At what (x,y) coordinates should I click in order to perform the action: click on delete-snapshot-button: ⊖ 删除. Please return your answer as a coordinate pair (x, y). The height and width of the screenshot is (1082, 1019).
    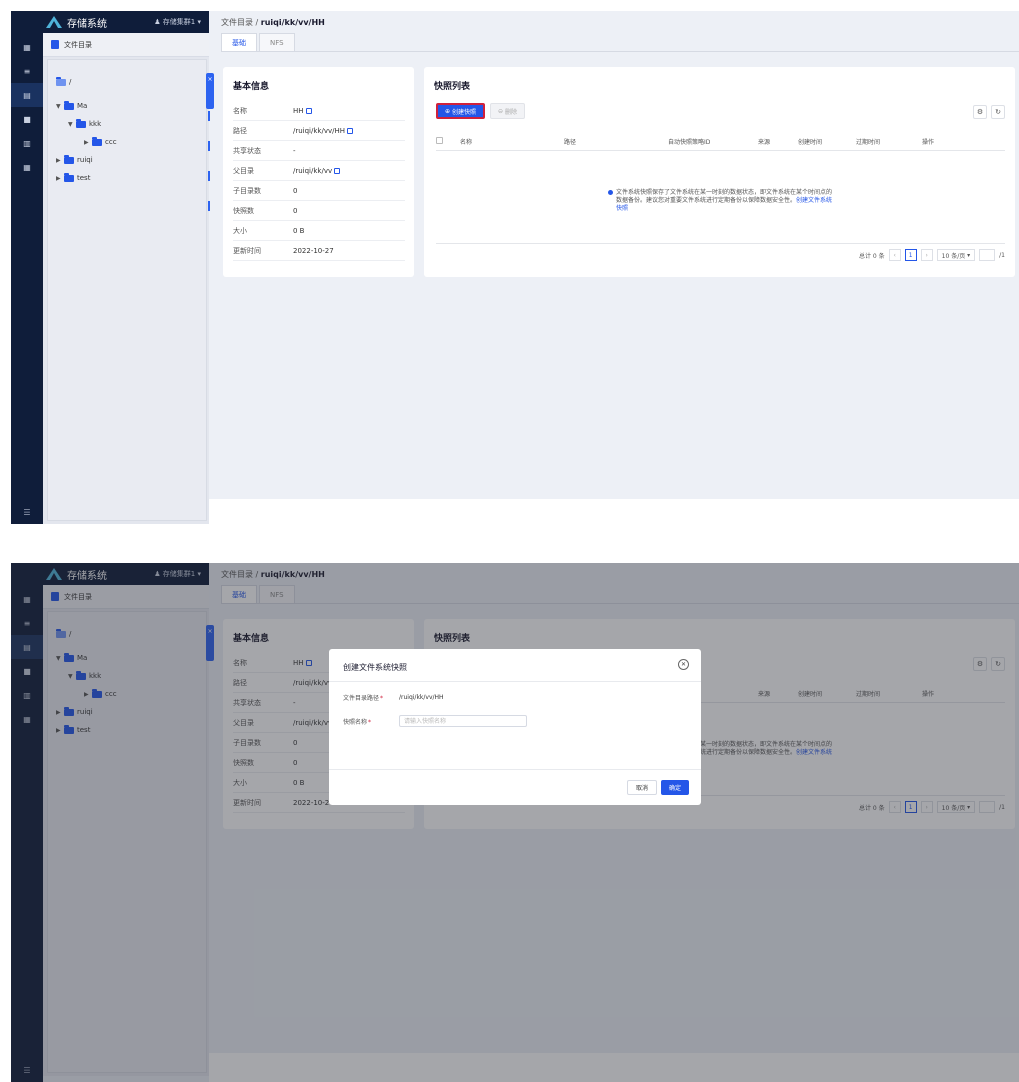
    Looking at the image, I should click on (507, 111).